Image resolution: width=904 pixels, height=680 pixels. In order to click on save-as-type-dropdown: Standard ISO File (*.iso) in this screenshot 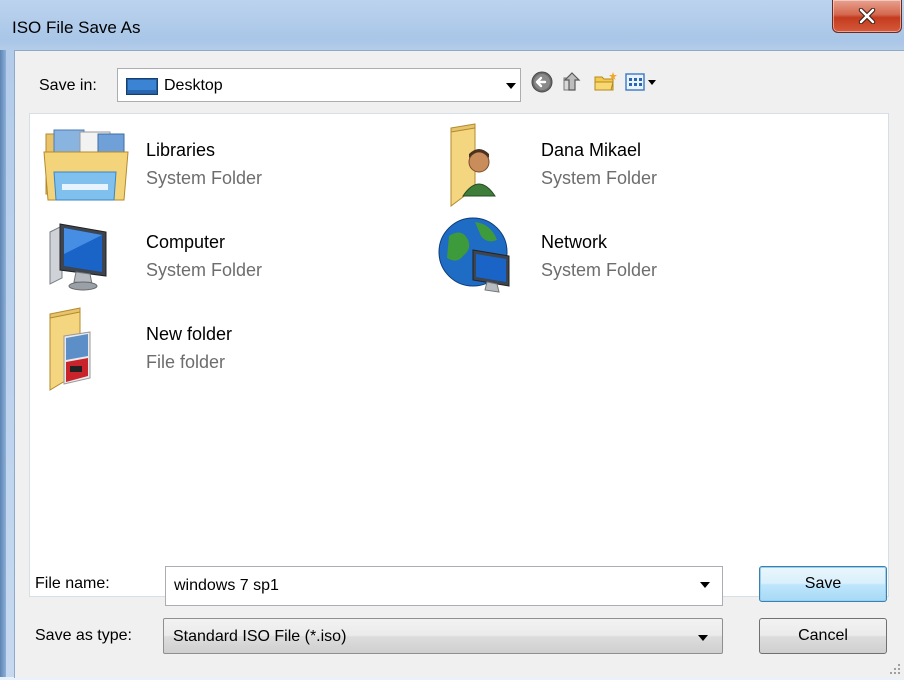, I will do `click(443, 636)`.